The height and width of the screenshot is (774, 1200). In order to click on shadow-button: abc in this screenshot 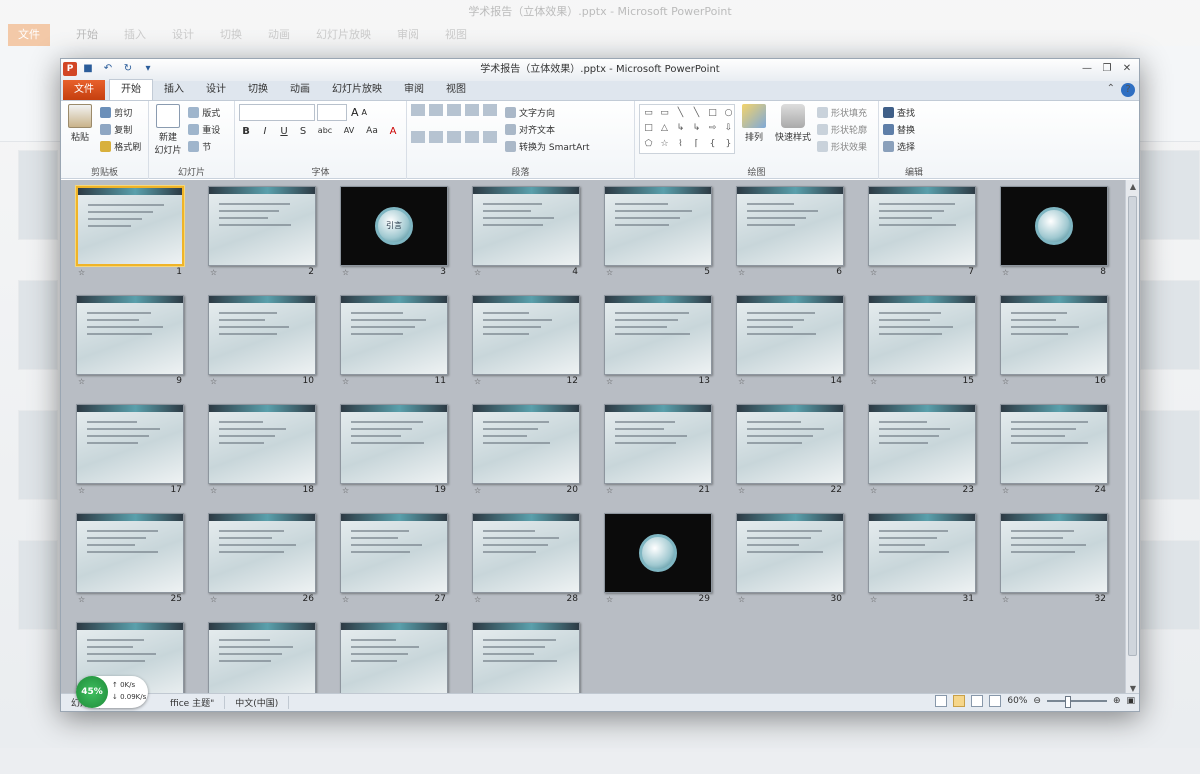, I will do `click(325, 131)`.